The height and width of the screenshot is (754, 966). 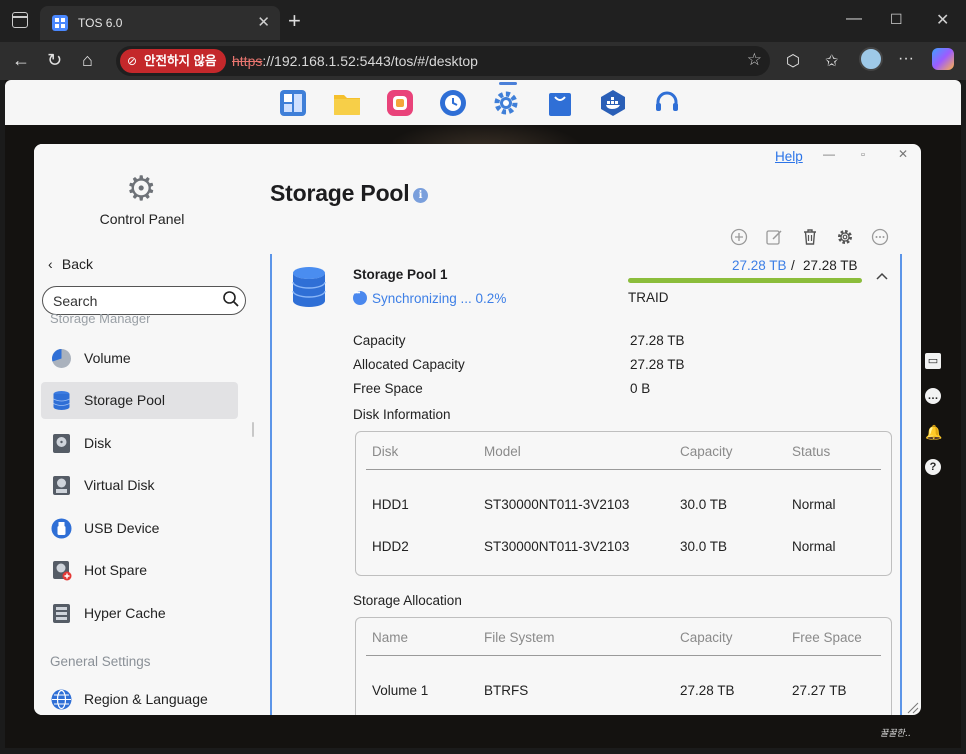 I want to click on favorites-icon: ✩, so click(x=831, y=61).